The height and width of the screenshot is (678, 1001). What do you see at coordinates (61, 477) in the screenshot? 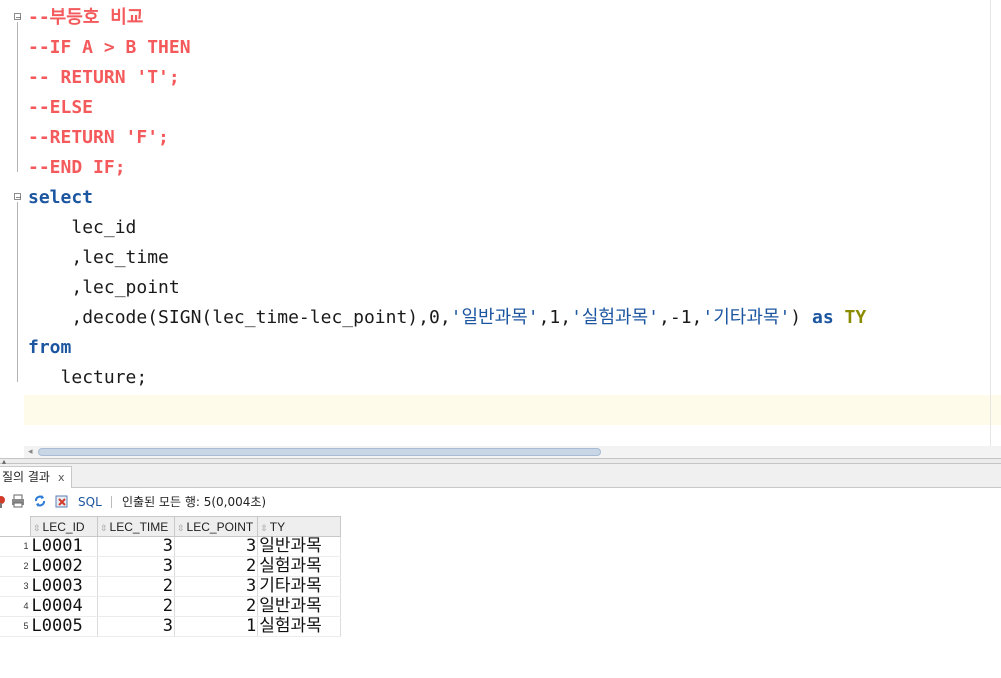
I see `tab-close-icon: x` at bounding box center [61, 477].